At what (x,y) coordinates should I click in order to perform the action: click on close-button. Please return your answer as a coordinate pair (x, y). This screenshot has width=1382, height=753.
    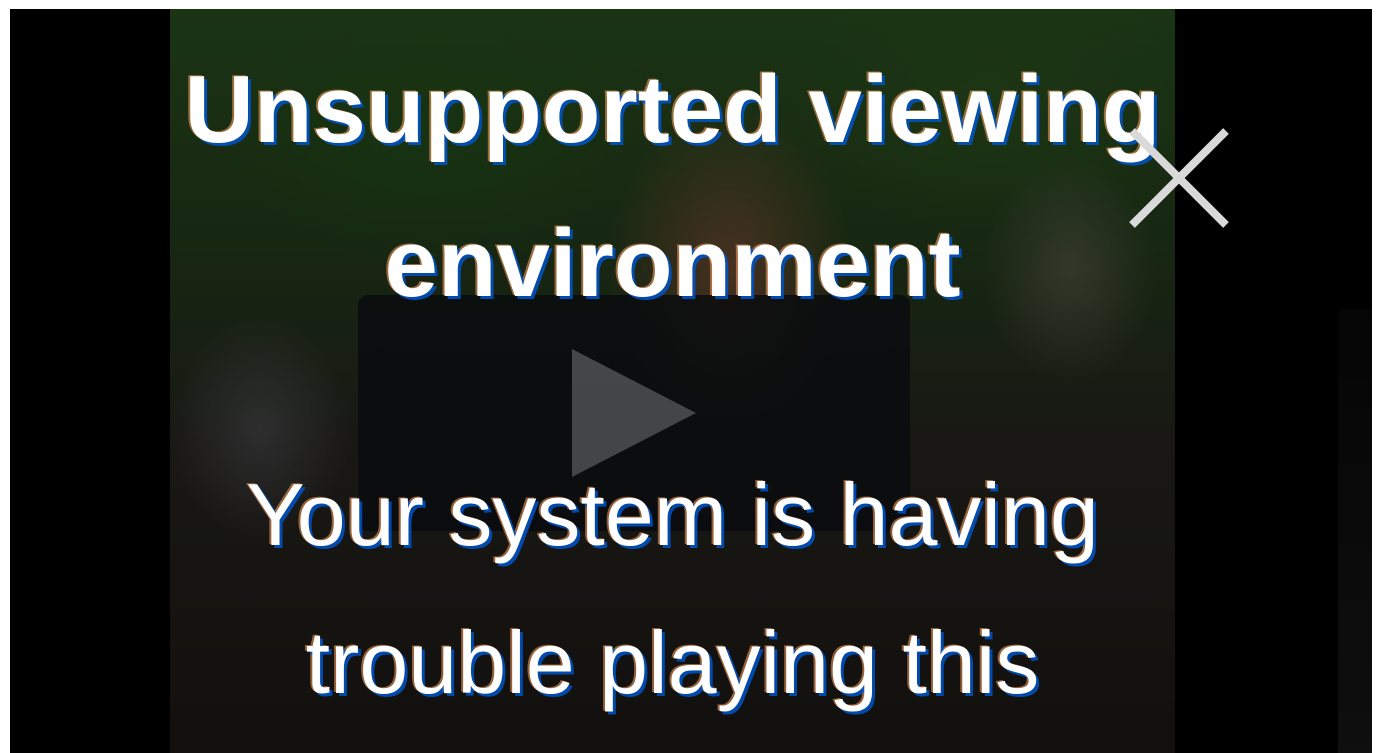
    Looking at the image, I should click on (1179, 178).